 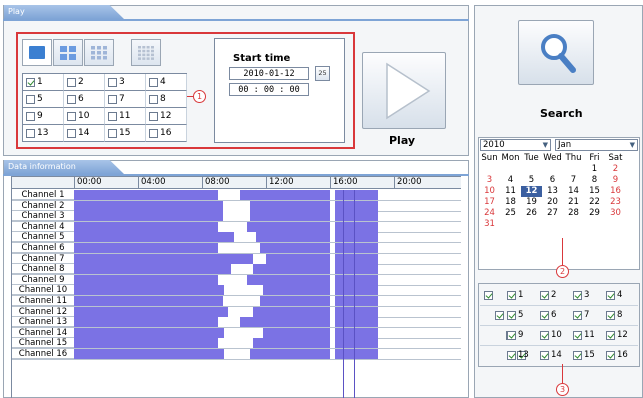 I want to click on calendar-day: 22, so click(x=594, y=202).